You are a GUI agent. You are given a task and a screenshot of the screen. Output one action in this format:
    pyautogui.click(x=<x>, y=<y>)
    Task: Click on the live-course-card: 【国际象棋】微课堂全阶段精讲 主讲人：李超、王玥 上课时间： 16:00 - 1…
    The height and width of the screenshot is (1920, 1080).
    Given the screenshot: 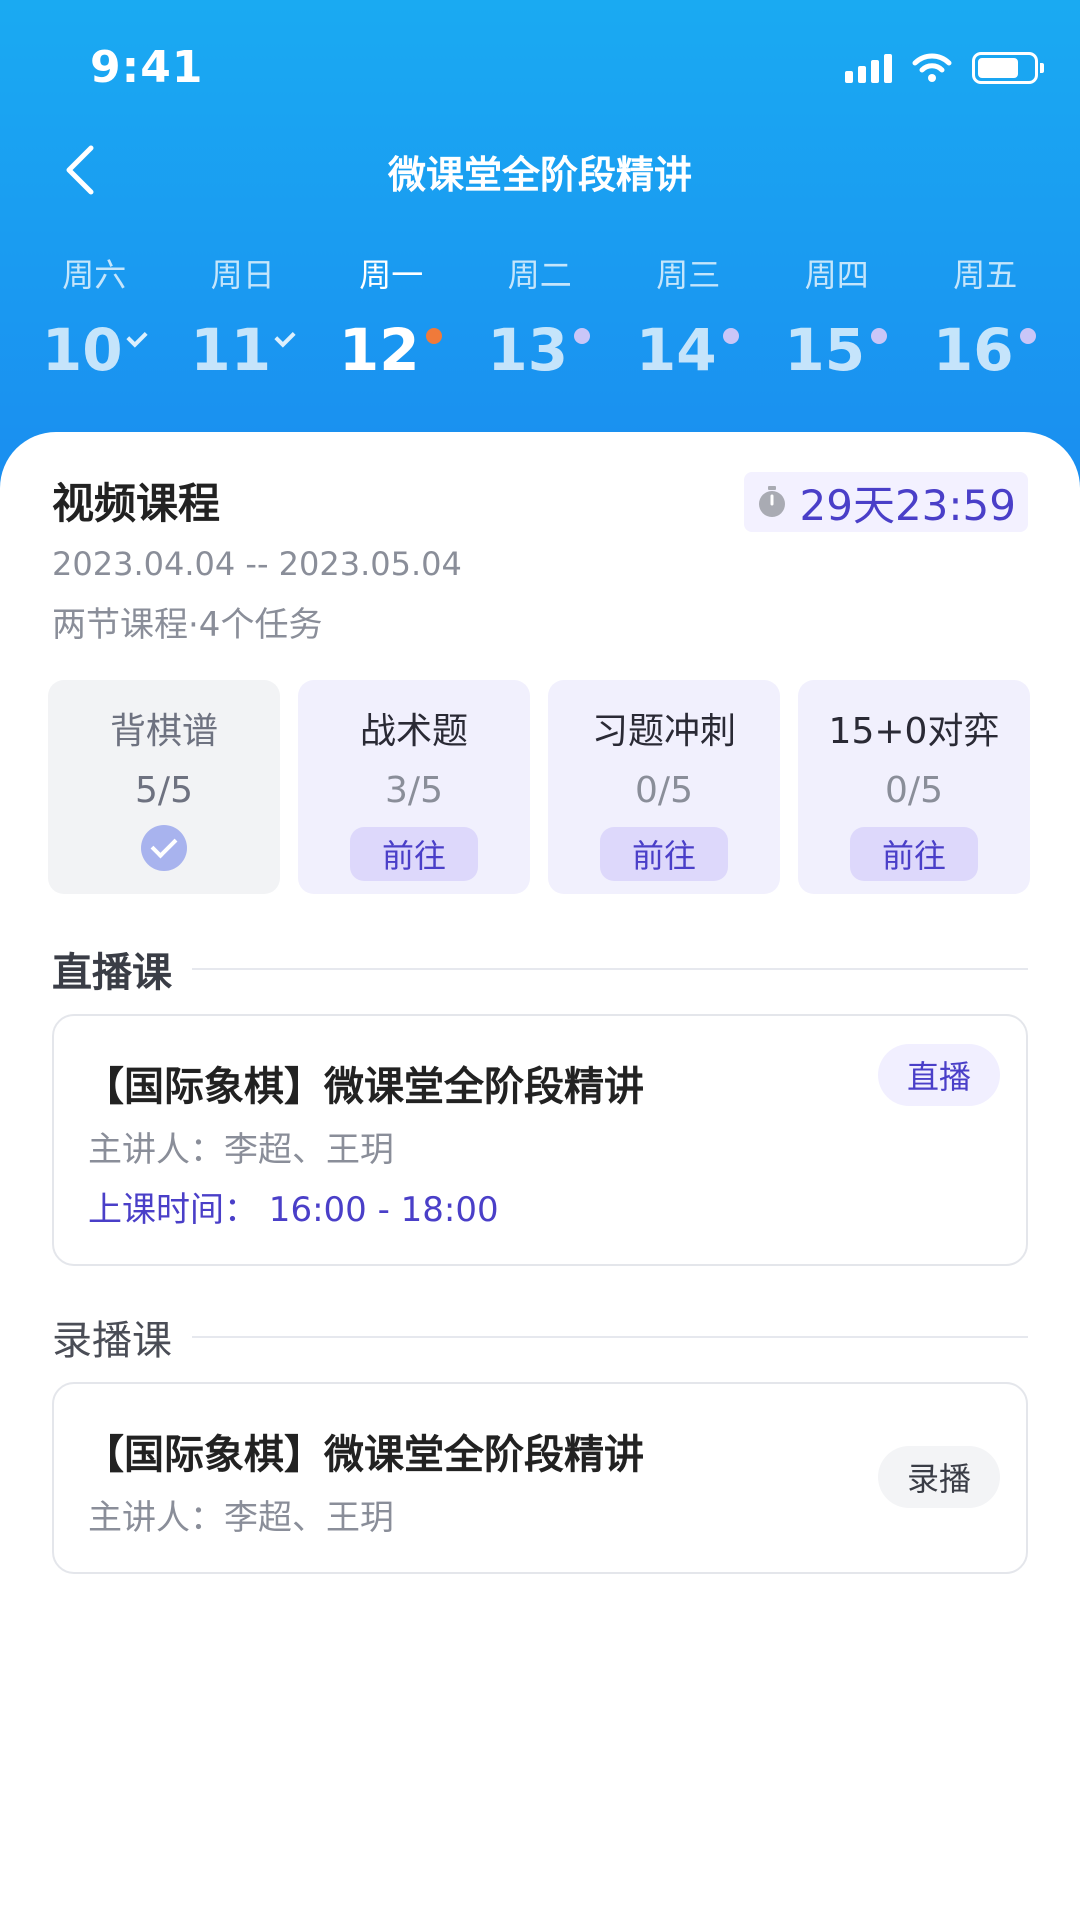 What is the action you would take?
    pyautogui.click(x=540, y=1140)
    